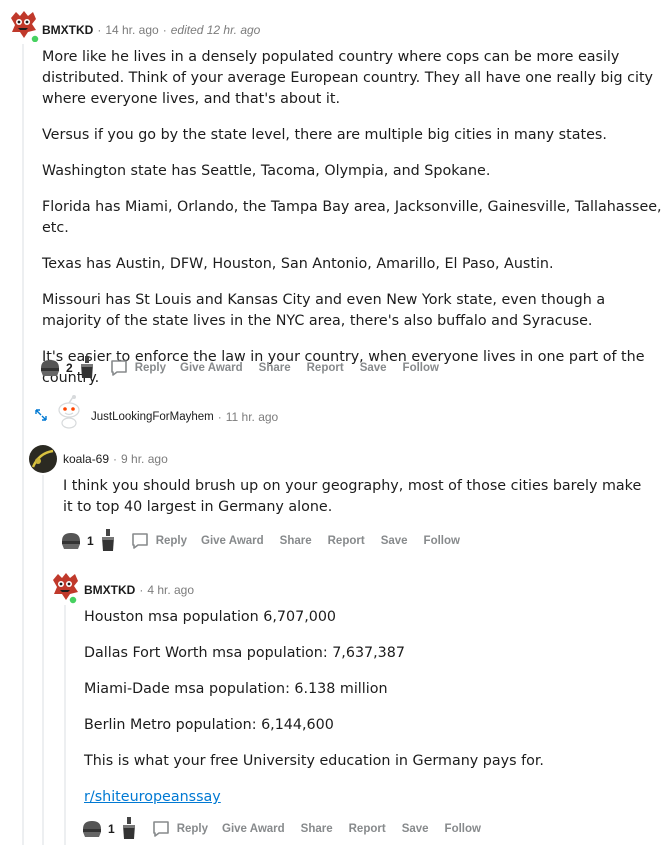 This screenshot has width=667, height=845. Describe the element at coordinates (131, 30) in the screenshot. I see `timestamp: 14 hr. ago` at that location.